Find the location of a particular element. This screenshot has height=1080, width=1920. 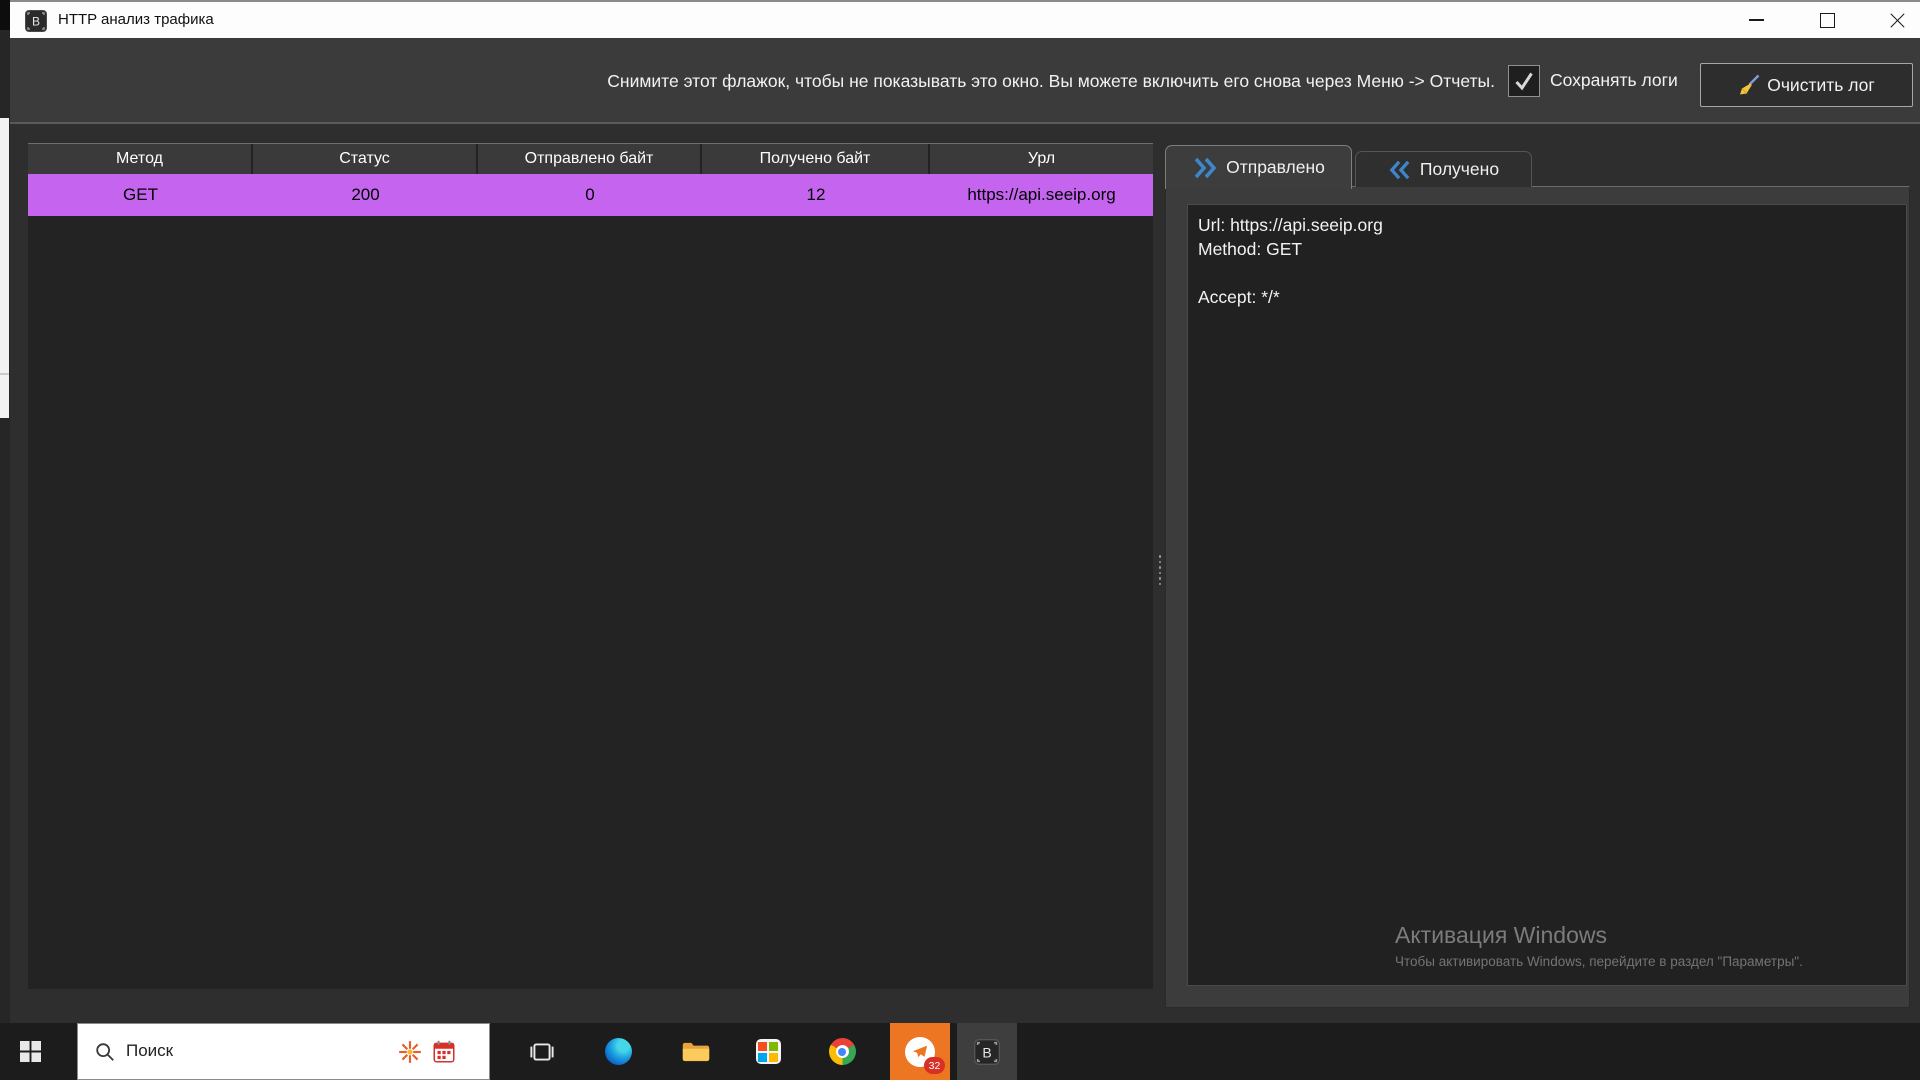

save-logs-checkbox is located at coordinates (1524, 81).